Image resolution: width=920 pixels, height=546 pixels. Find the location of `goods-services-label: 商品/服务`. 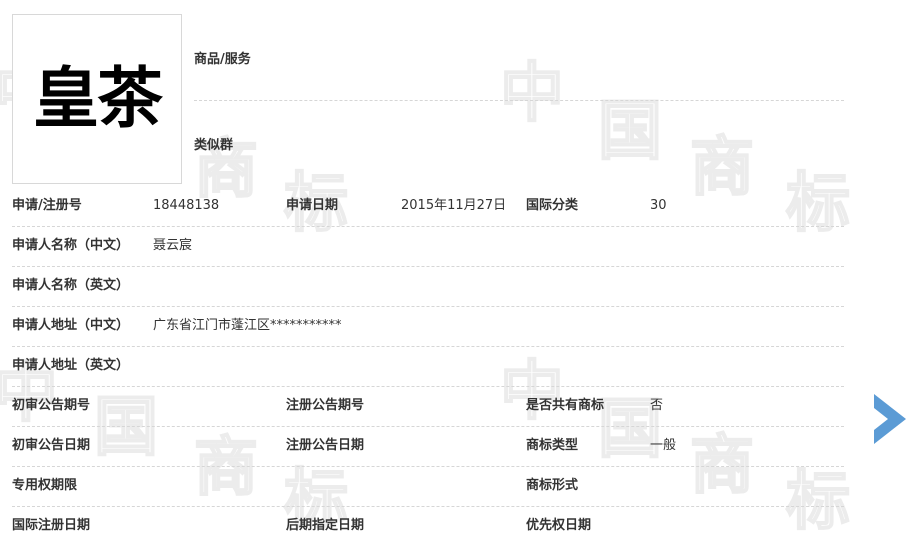

goods-services-label: 商品/服务 is located at coordinates (222, 59).